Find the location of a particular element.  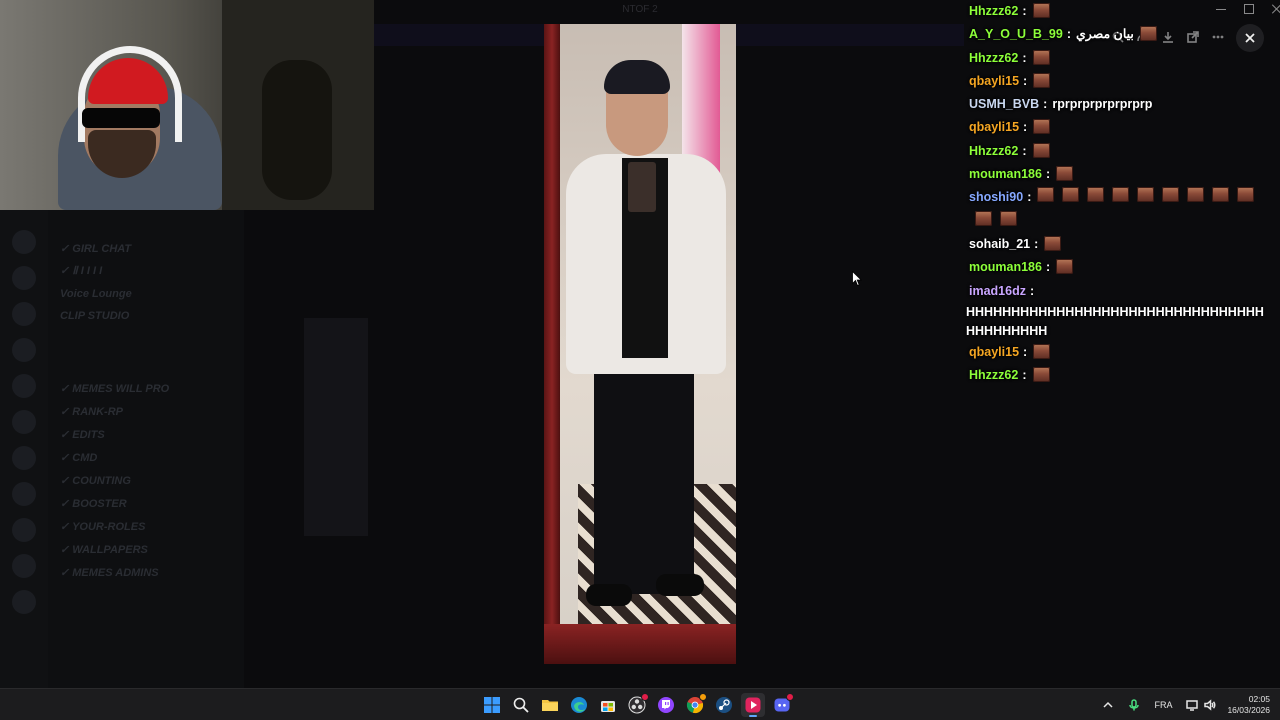

discord-button is located at coordinates (782, 705).